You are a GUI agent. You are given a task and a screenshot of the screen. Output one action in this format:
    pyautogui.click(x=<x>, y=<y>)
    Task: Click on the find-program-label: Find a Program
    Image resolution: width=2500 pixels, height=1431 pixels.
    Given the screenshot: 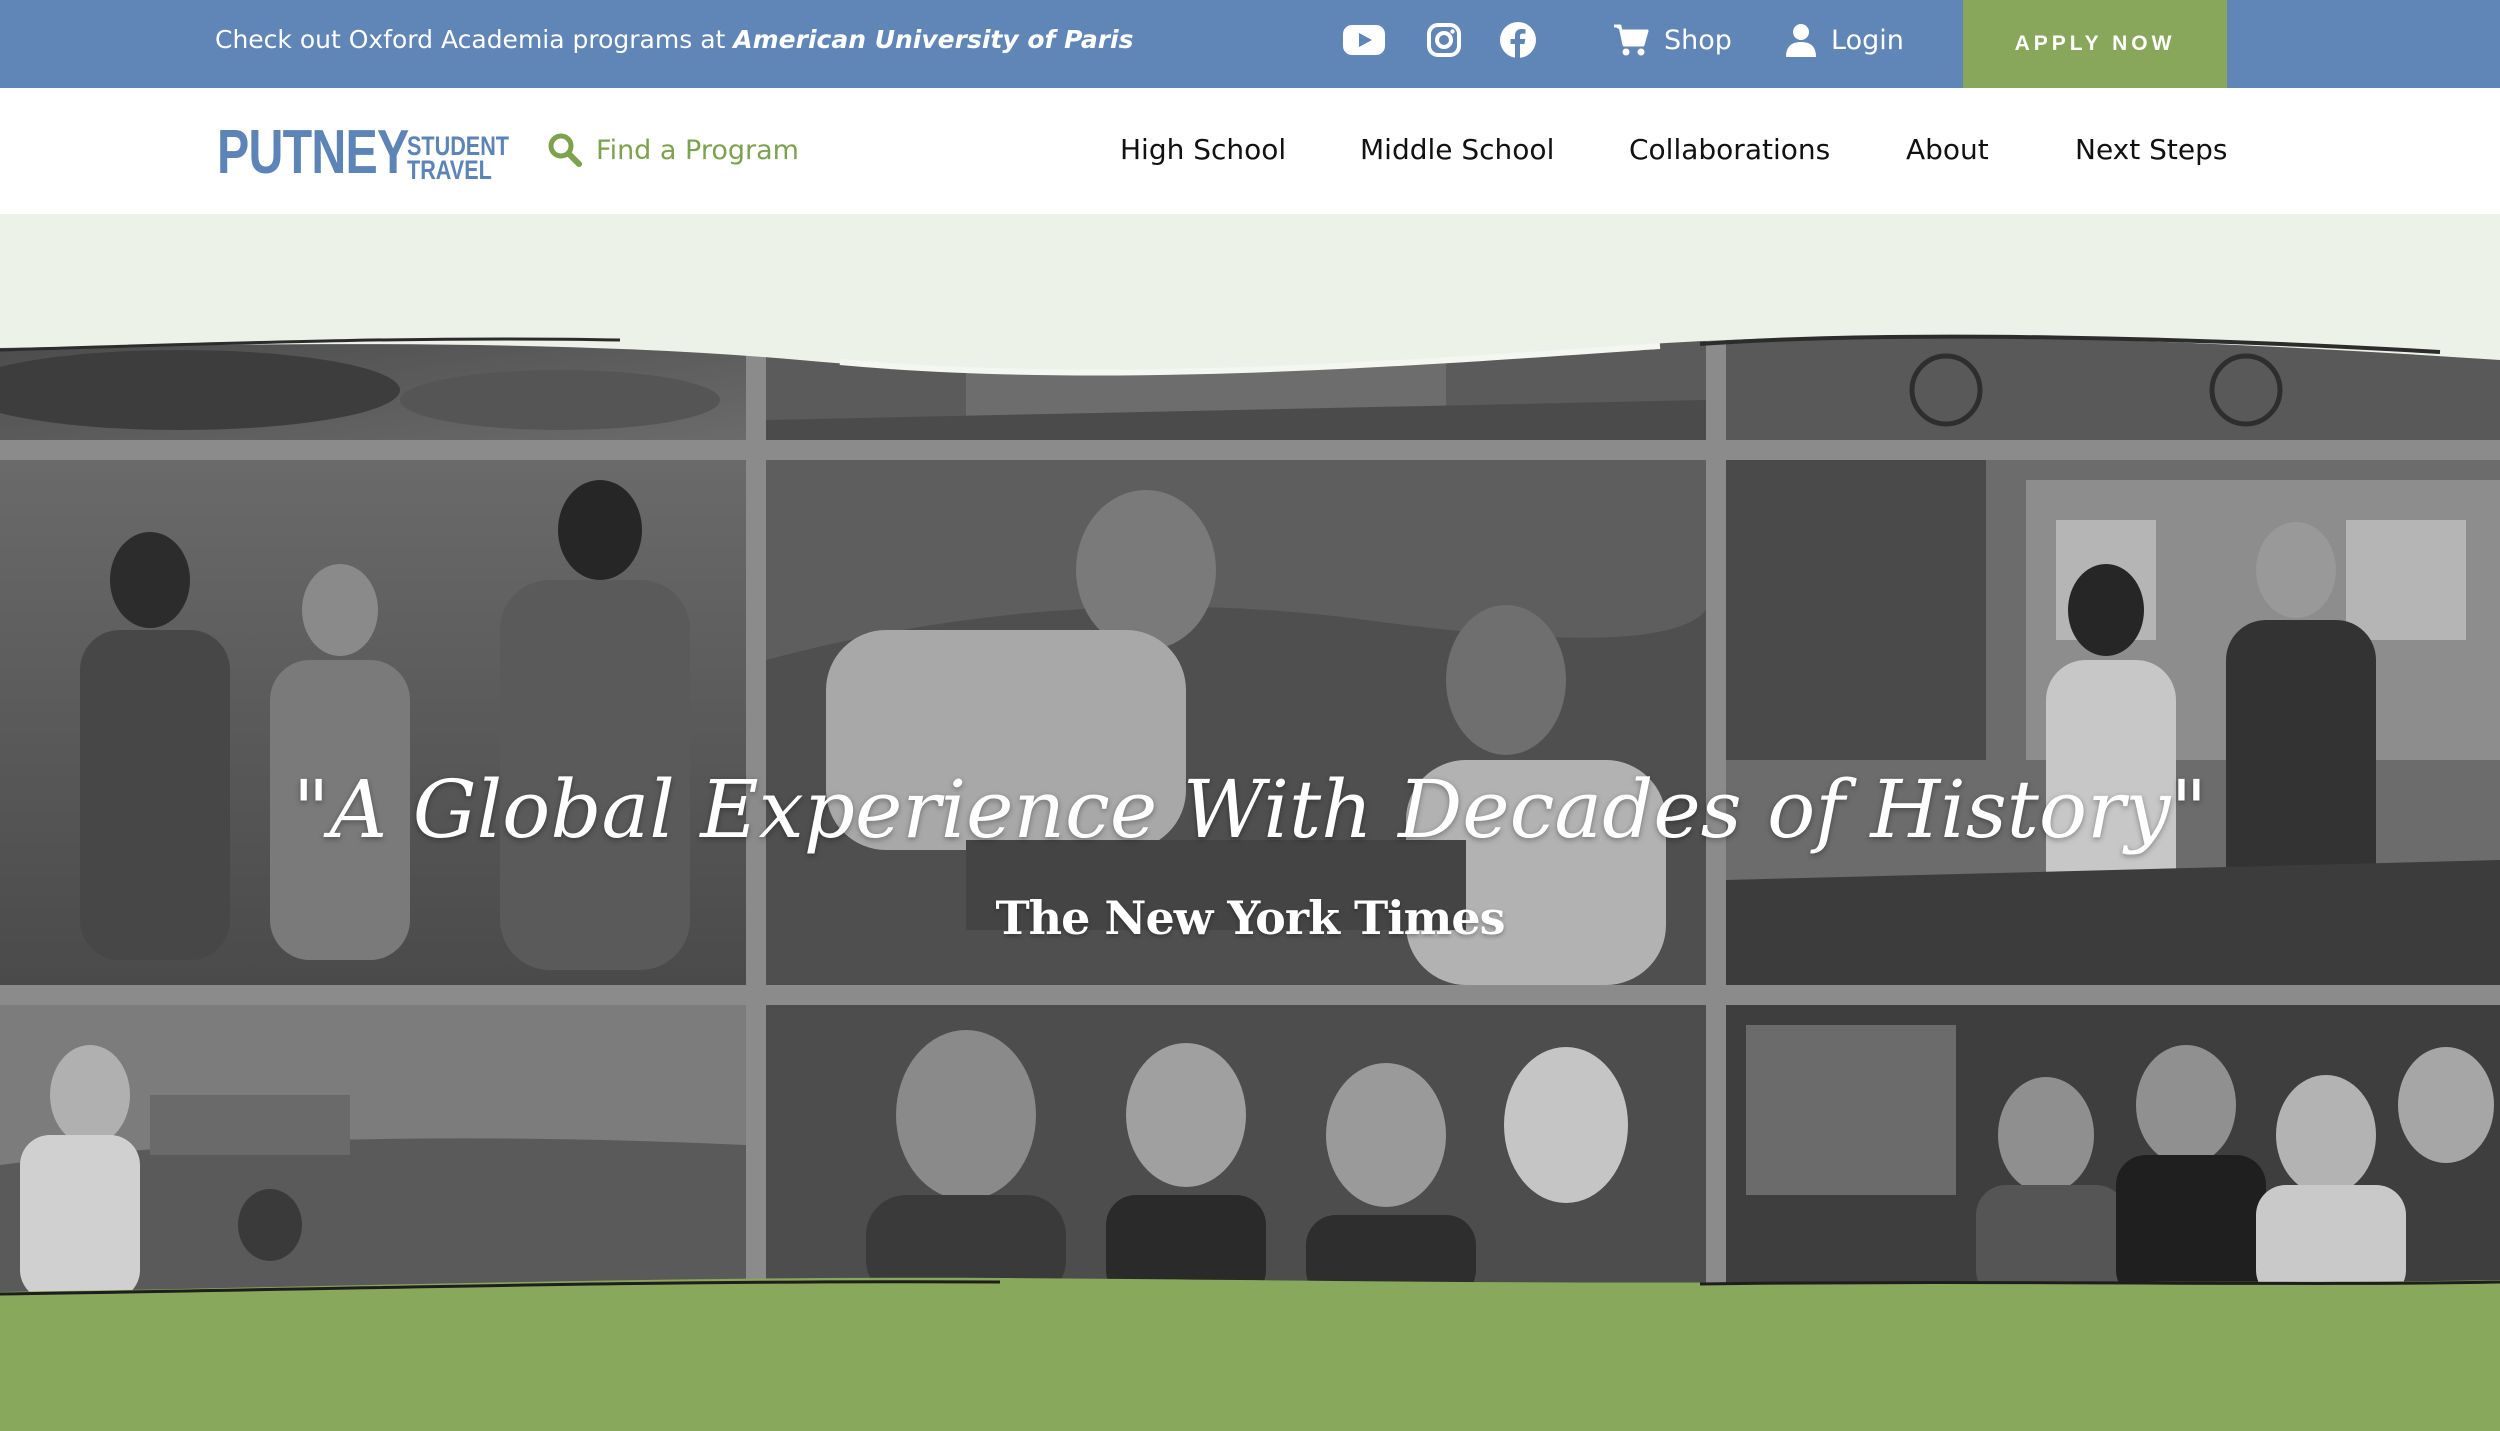 What is the action you would take?
    pyautogui.click(x=697, y=150)
    